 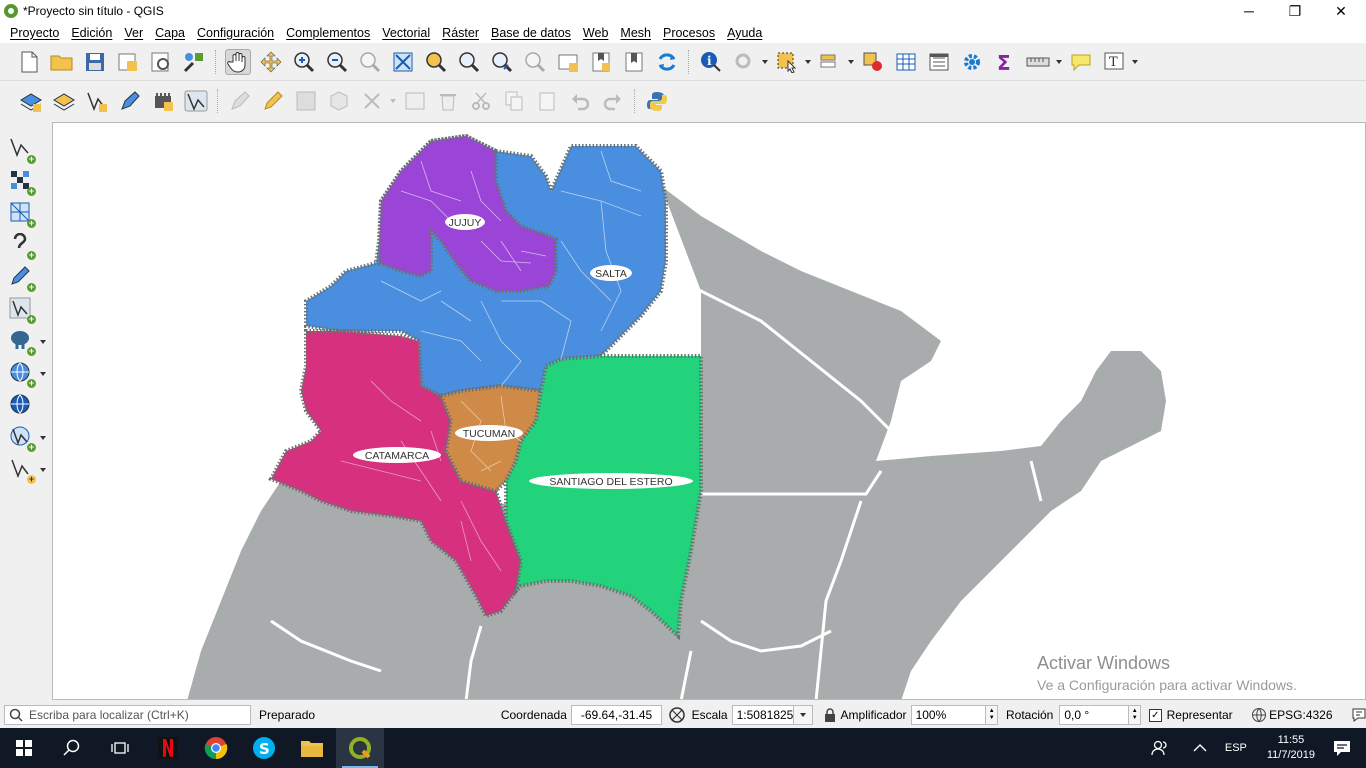 I want to click on map-tips-icon, so click(x=1081, y=62).